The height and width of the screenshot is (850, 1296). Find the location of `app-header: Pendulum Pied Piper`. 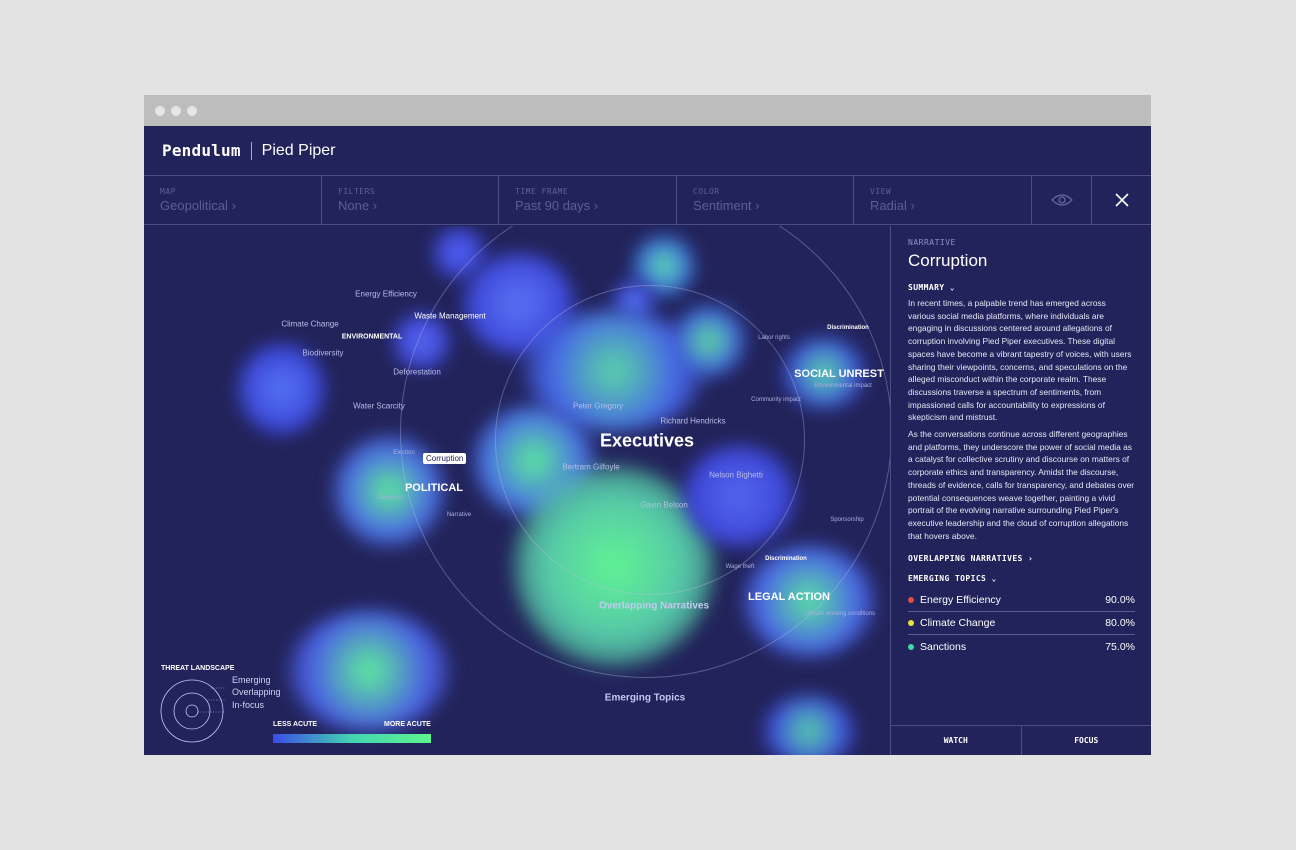

app-header: Pendulum Pied Piper is located at coordinates (647, 151).